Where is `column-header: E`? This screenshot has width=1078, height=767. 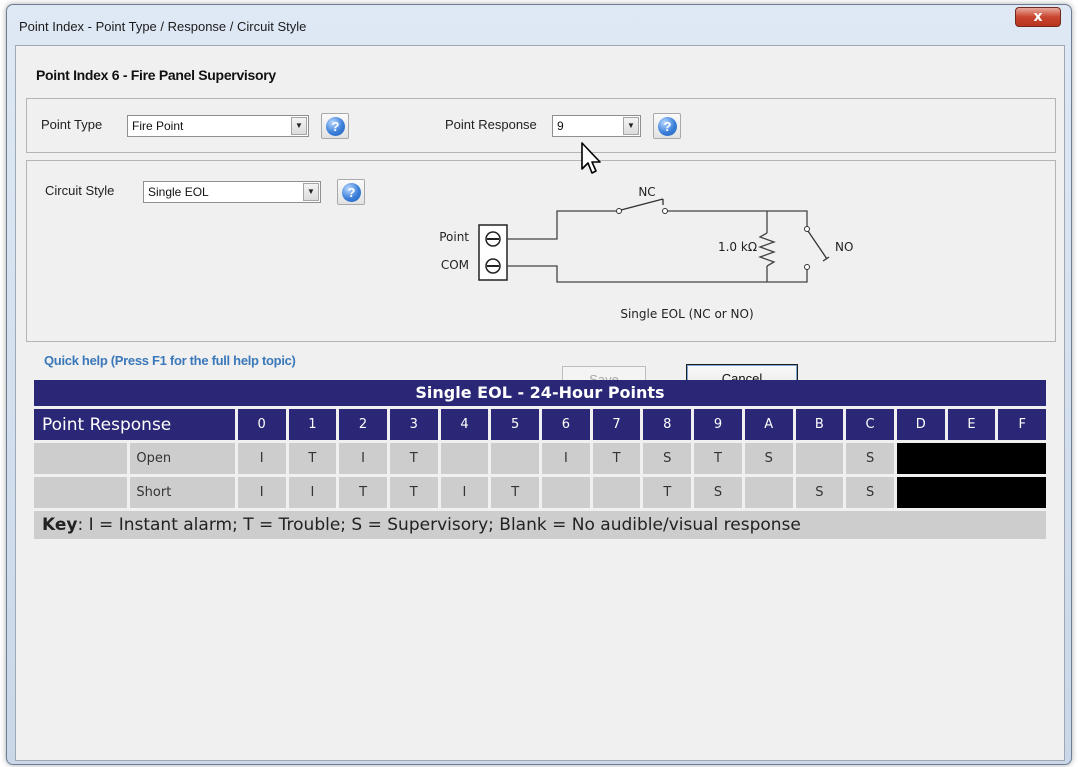
column-header: E is located at coordinates (971, 424).